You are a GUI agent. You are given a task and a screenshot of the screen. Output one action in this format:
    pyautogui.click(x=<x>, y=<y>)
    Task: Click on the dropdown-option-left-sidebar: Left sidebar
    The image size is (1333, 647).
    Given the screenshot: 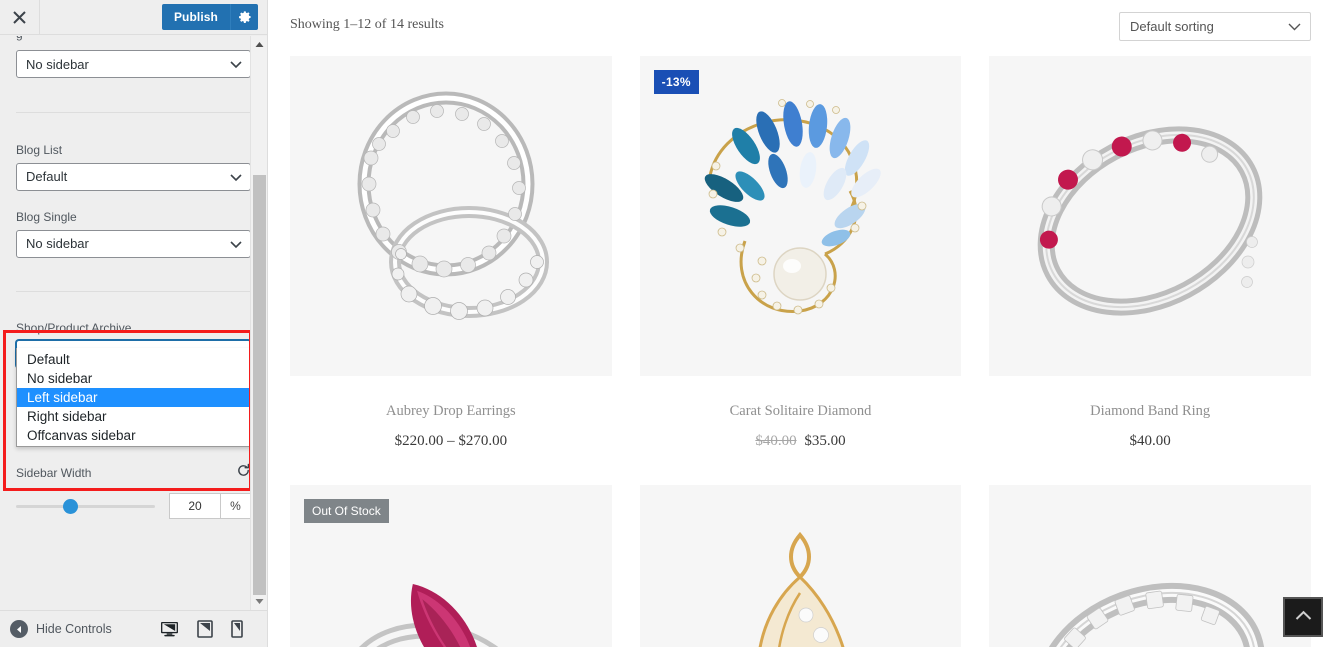 What is the action you would take?
    pyautogui.click(x=133, y=397)
    